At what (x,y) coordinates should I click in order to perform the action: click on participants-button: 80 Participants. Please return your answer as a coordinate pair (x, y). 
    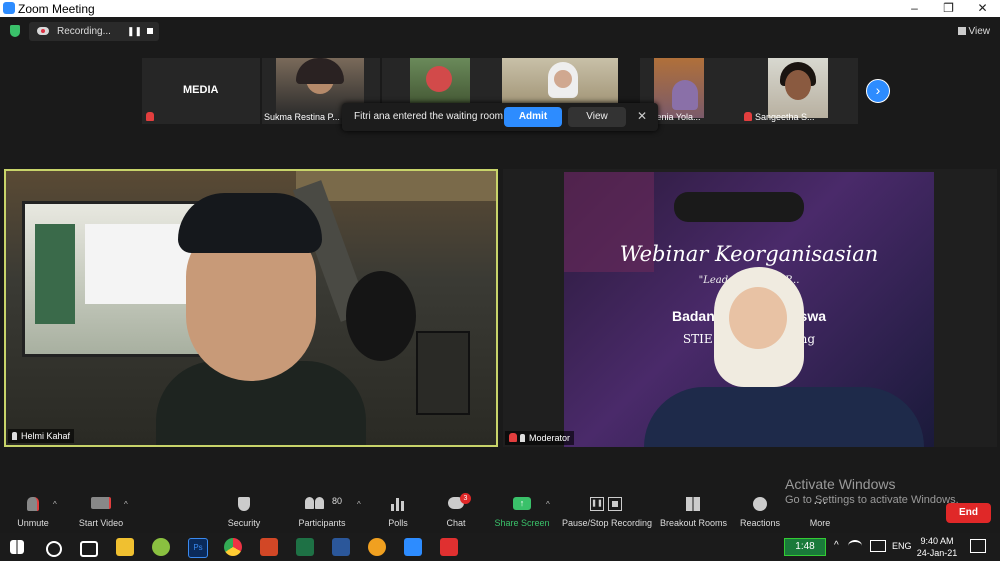
    Looking at the image, I should click on (322, 512).